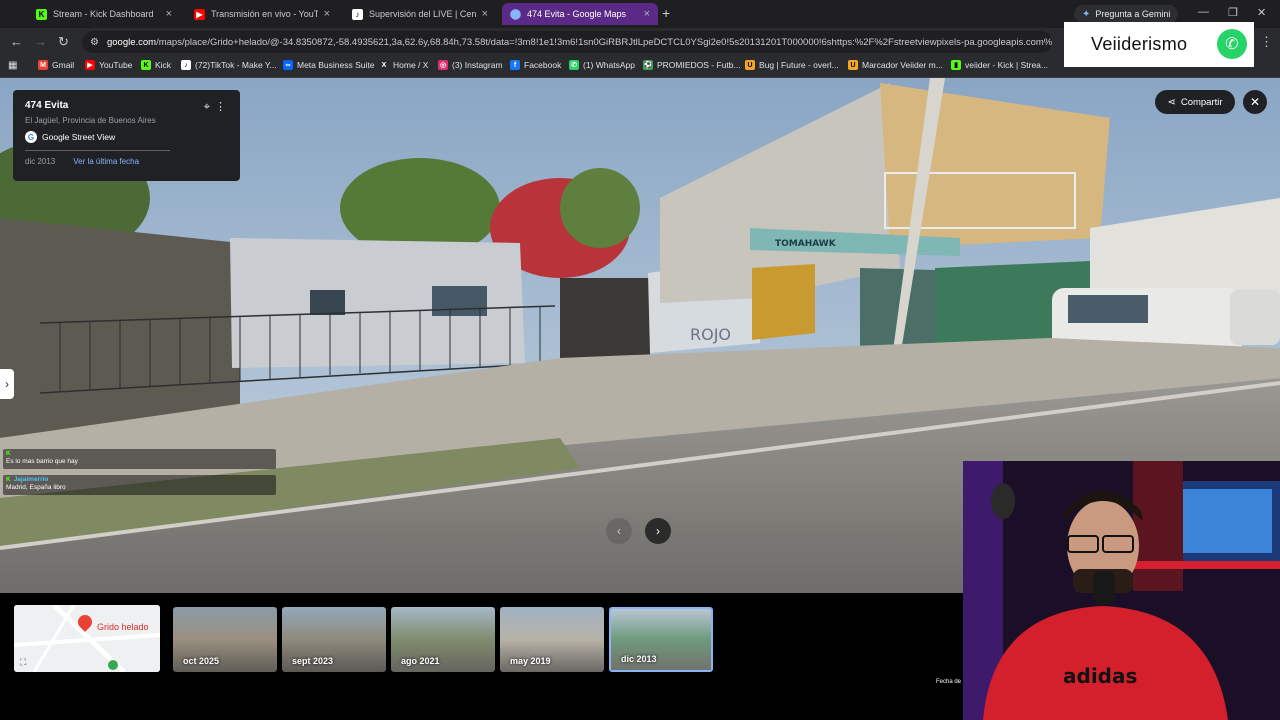 The width and height of the screenshot is (1280, 720). I want to click on divider, so click(97, 150).